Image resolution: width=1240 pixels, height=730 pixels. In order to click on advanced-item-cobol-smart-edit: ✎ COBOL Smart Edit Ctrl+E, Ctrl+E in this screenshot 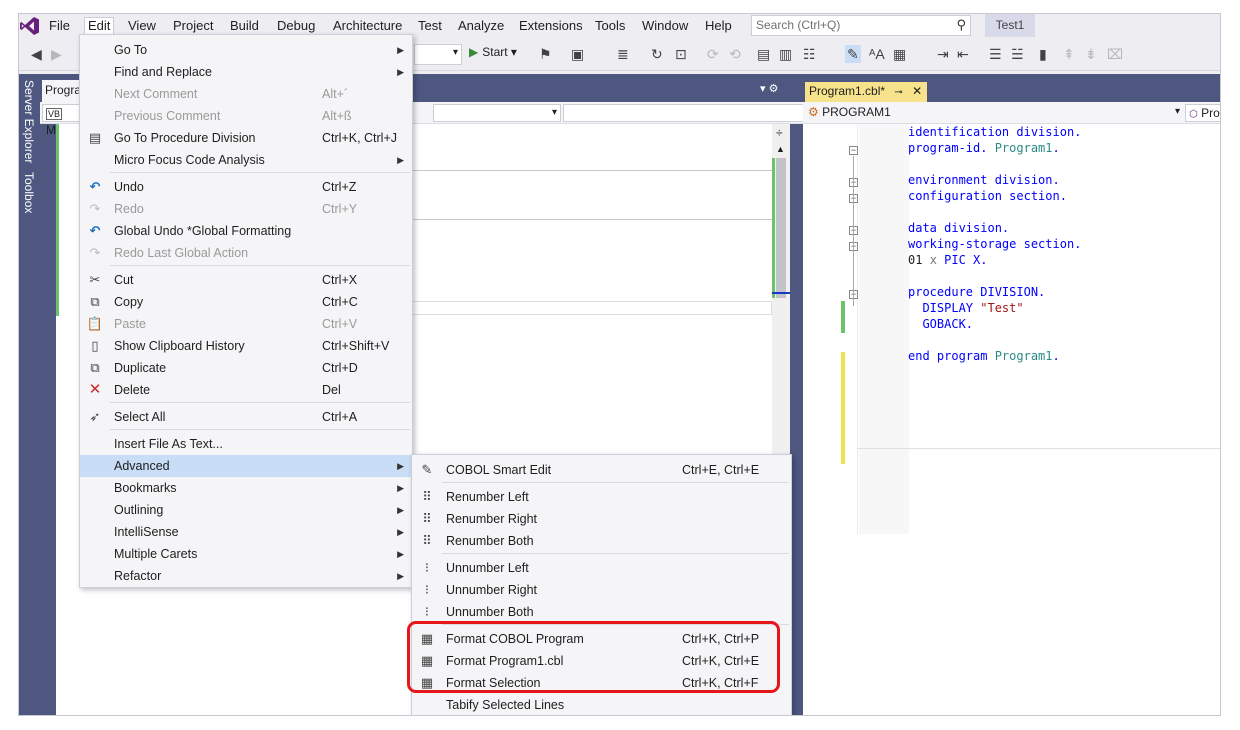, I will do `click(601, 470)`.